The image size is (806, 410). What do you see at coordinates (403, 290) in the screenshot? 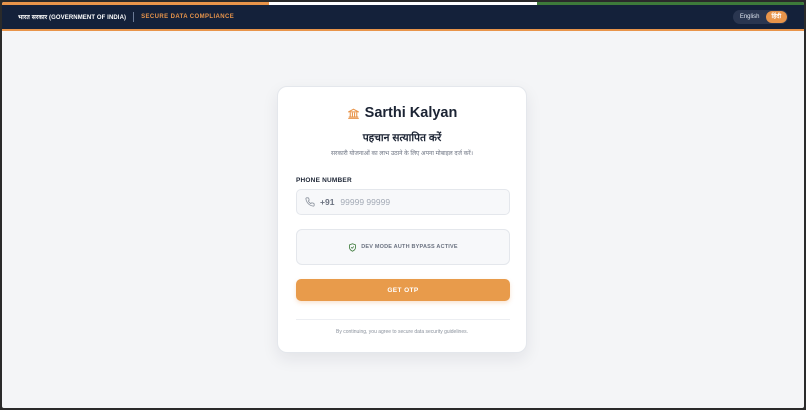
I see `get-otp-button: GET OTP` at bounding box center [403, 290].